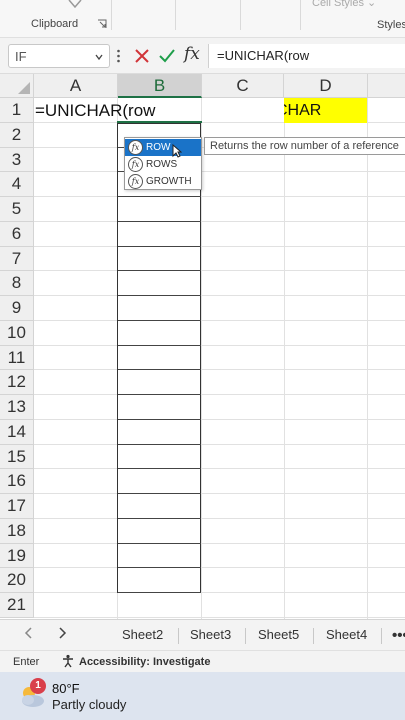 The height and width of the screenshot is (720, 405). Describe the element at coordinates (26, 662) in the screenshot. I see `cell-mode-indicator: Enter` at that location.